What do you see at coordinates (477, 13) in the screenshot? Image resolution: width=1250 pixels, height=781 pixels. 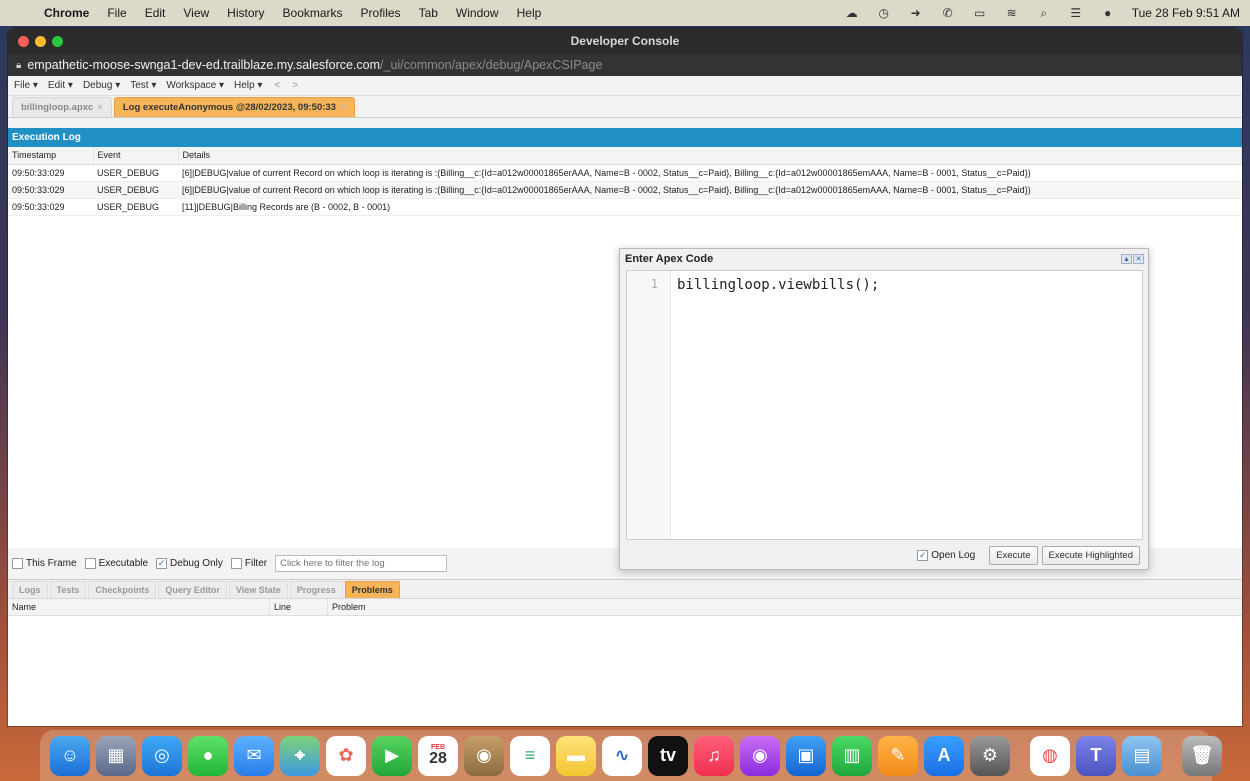 I see `menu-window: Window` at bounding box center [477, 13].